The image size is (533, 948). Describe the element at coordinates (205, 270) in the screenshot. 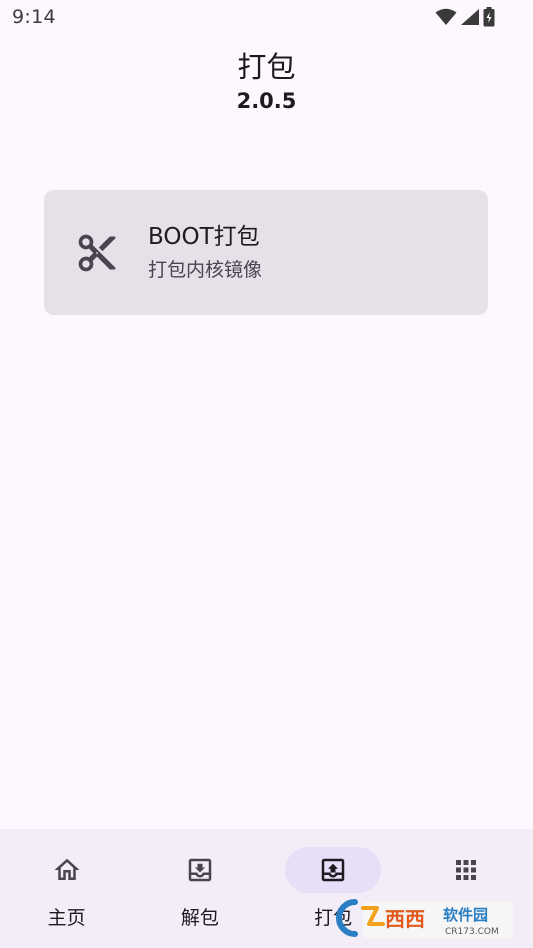

I see `card-subtitle: 打包内核镜像` at that location.